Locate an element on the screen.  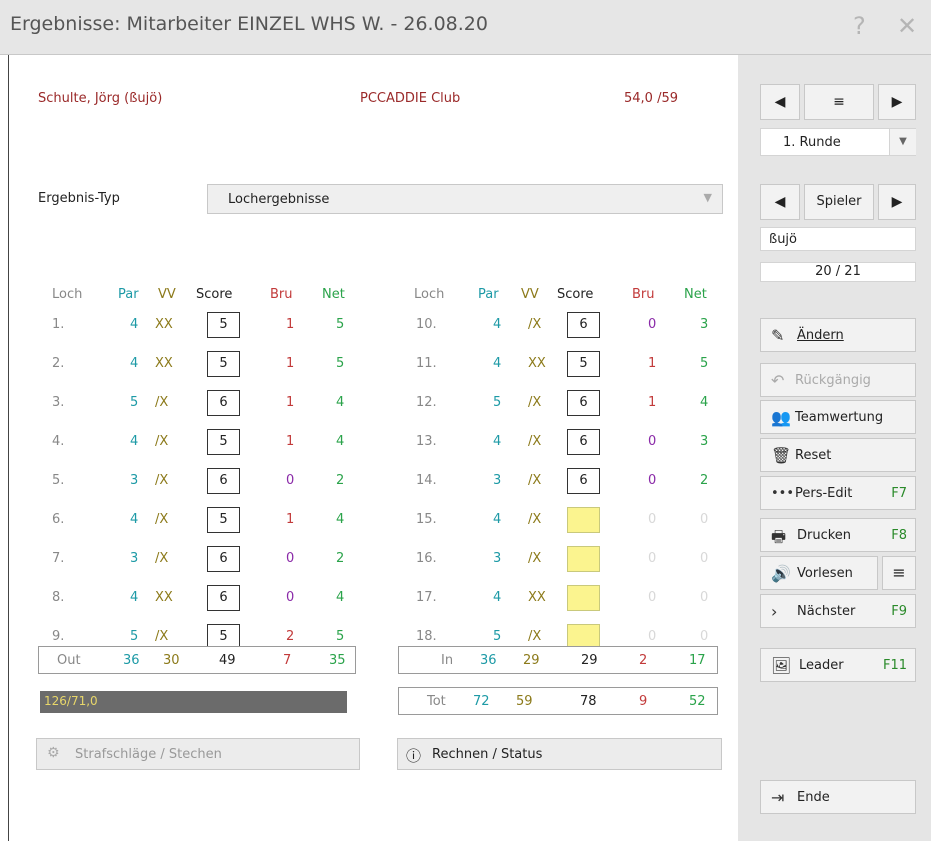
round-select: 1. Runde ▼ is located at coordinates (838, 142).